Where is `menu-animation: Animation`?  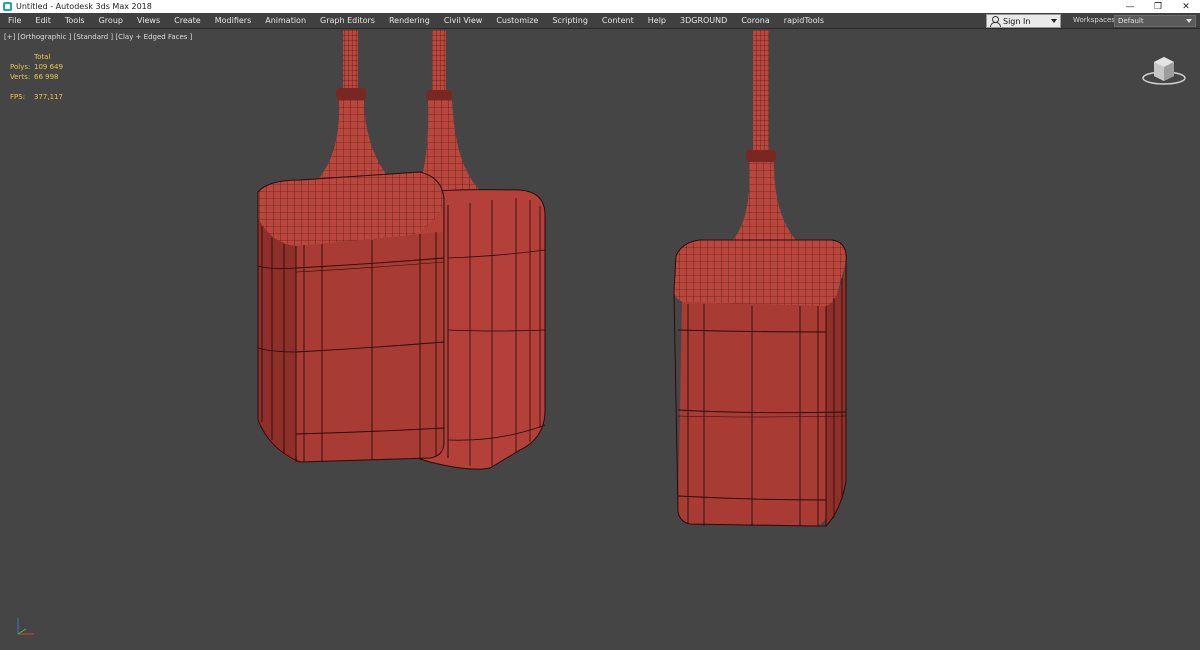 menu-animation: Animation is located at coordinates (285, 21).